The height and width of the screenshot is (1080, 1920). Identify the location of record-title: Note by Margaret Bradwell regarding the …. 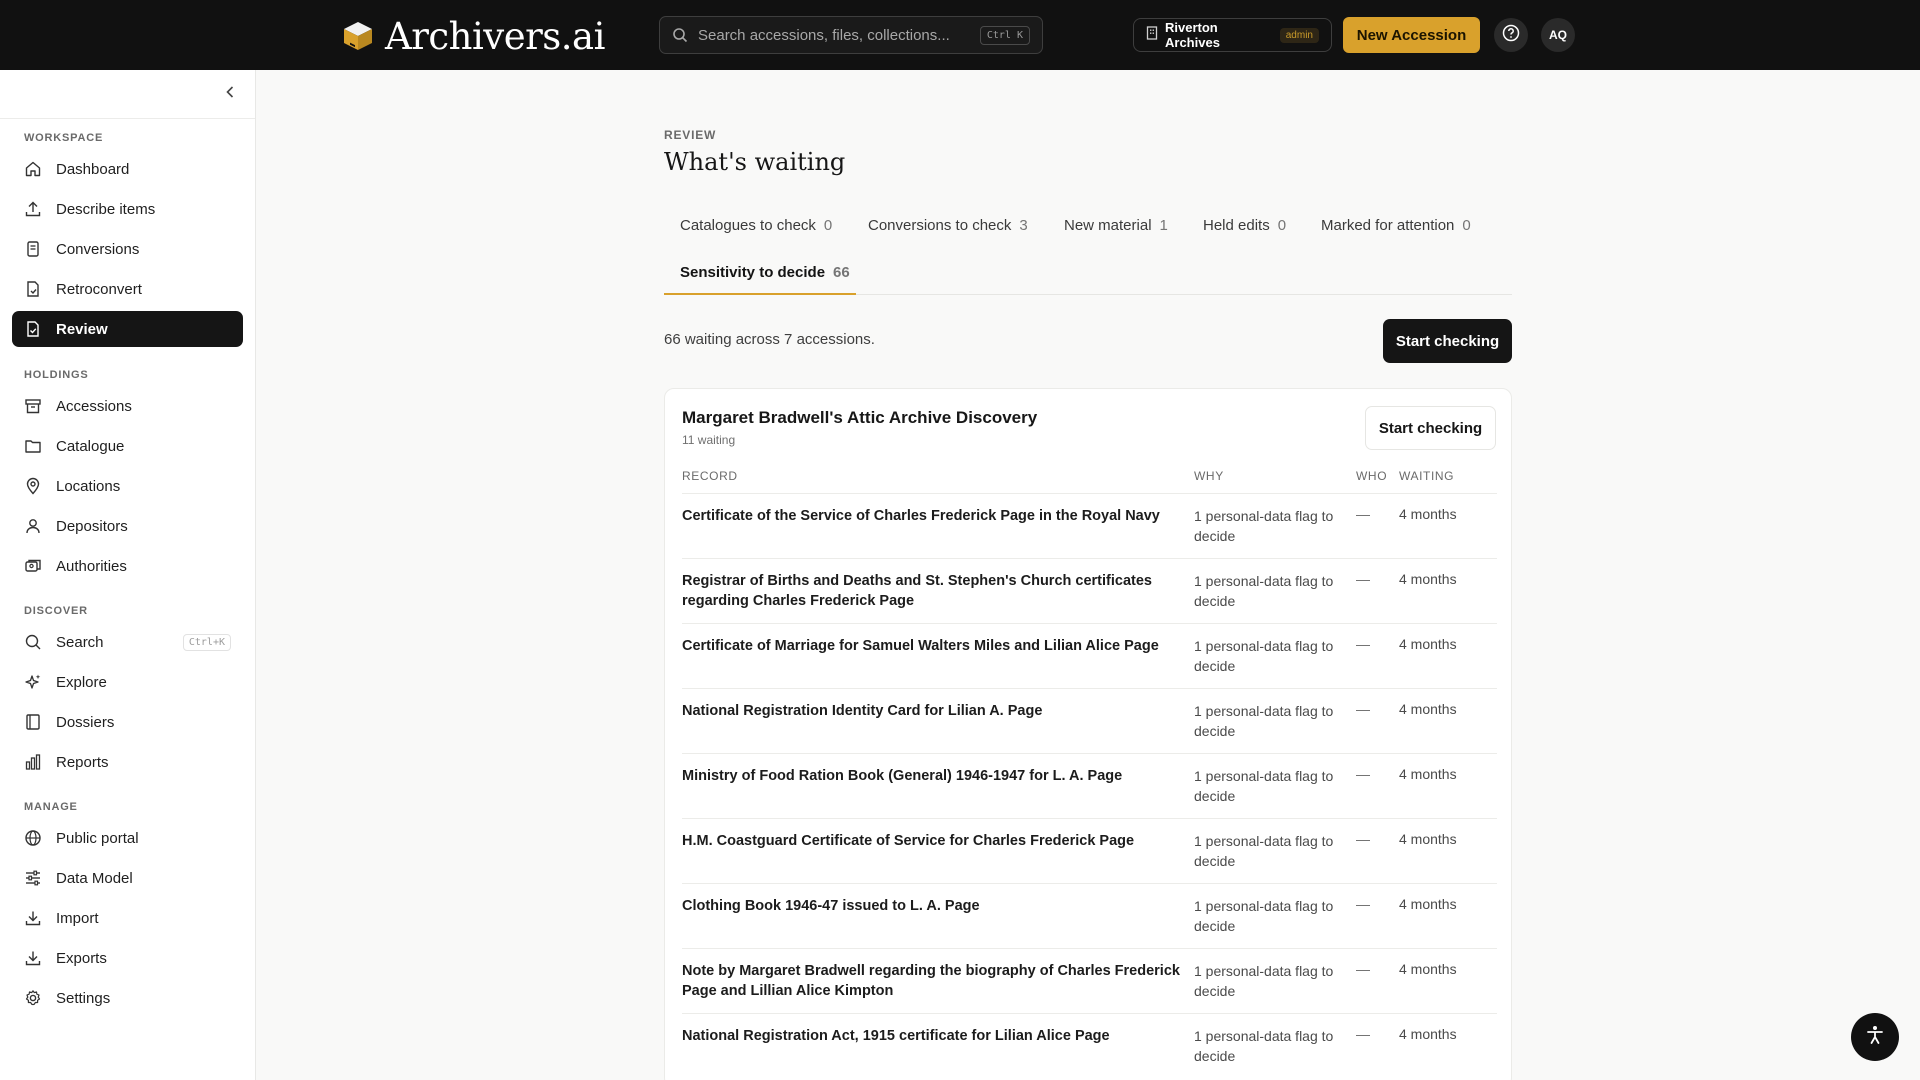
(932, 981).